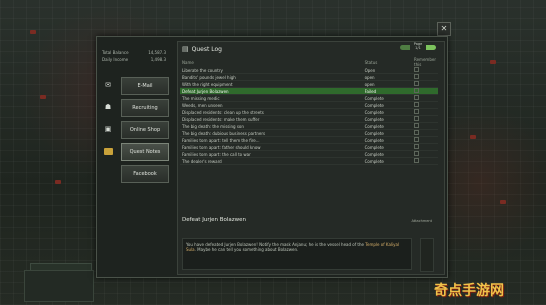  Describe the element at coordinates (271, 77) in the screenshot. I see `quest-name: Bandits' pounds jewel high` at that location.